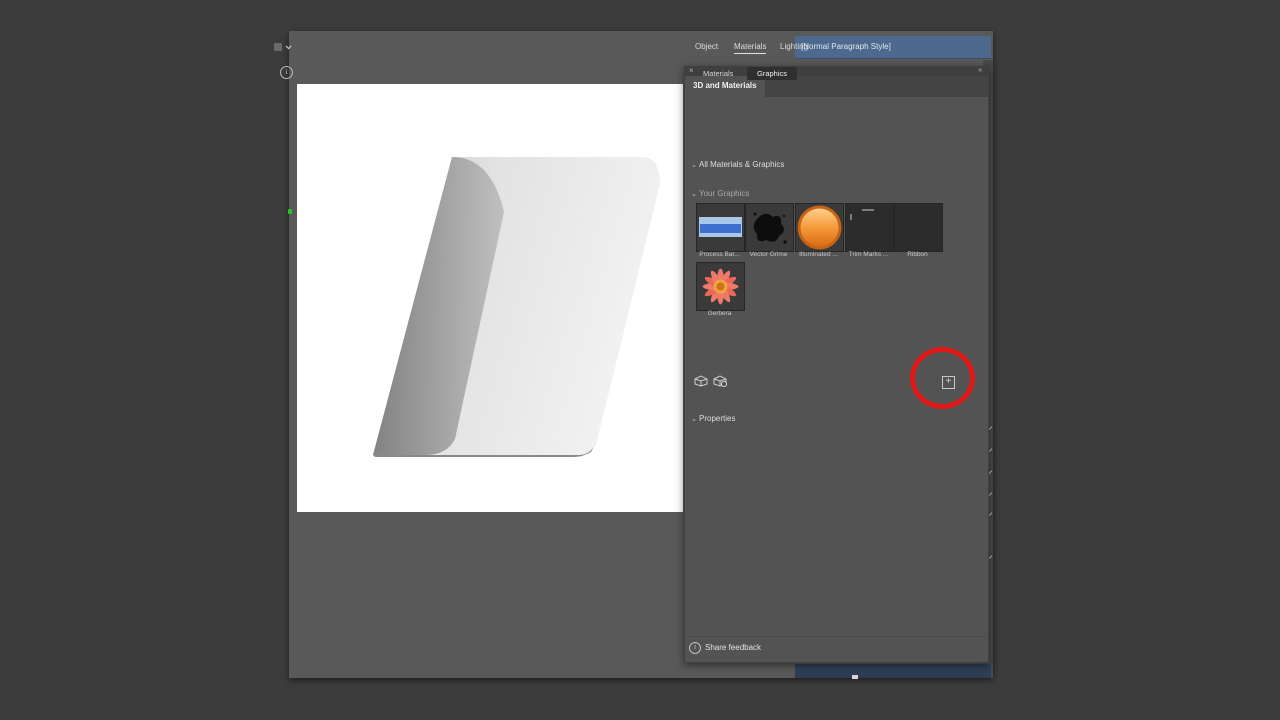  I want to click on vector-grime-thumbnail, so click(769, 227).